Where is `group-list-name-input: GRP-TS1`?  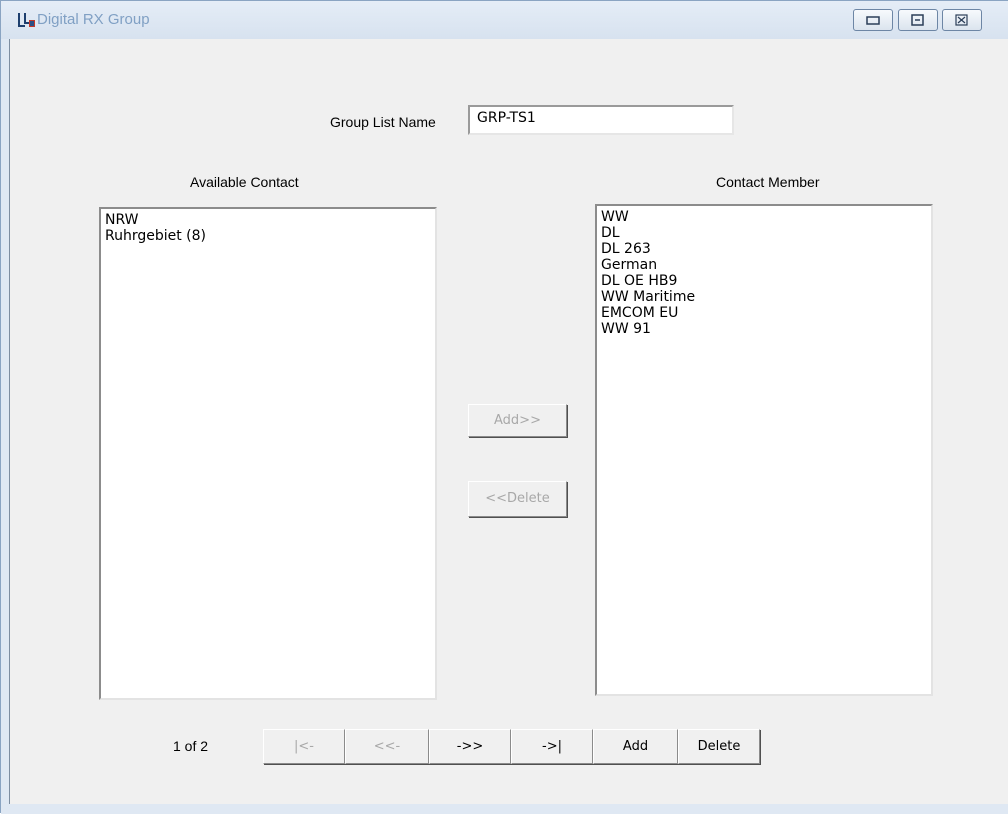
group-list-name-input: GRP-TS1 is located at coordinates (601, 120).